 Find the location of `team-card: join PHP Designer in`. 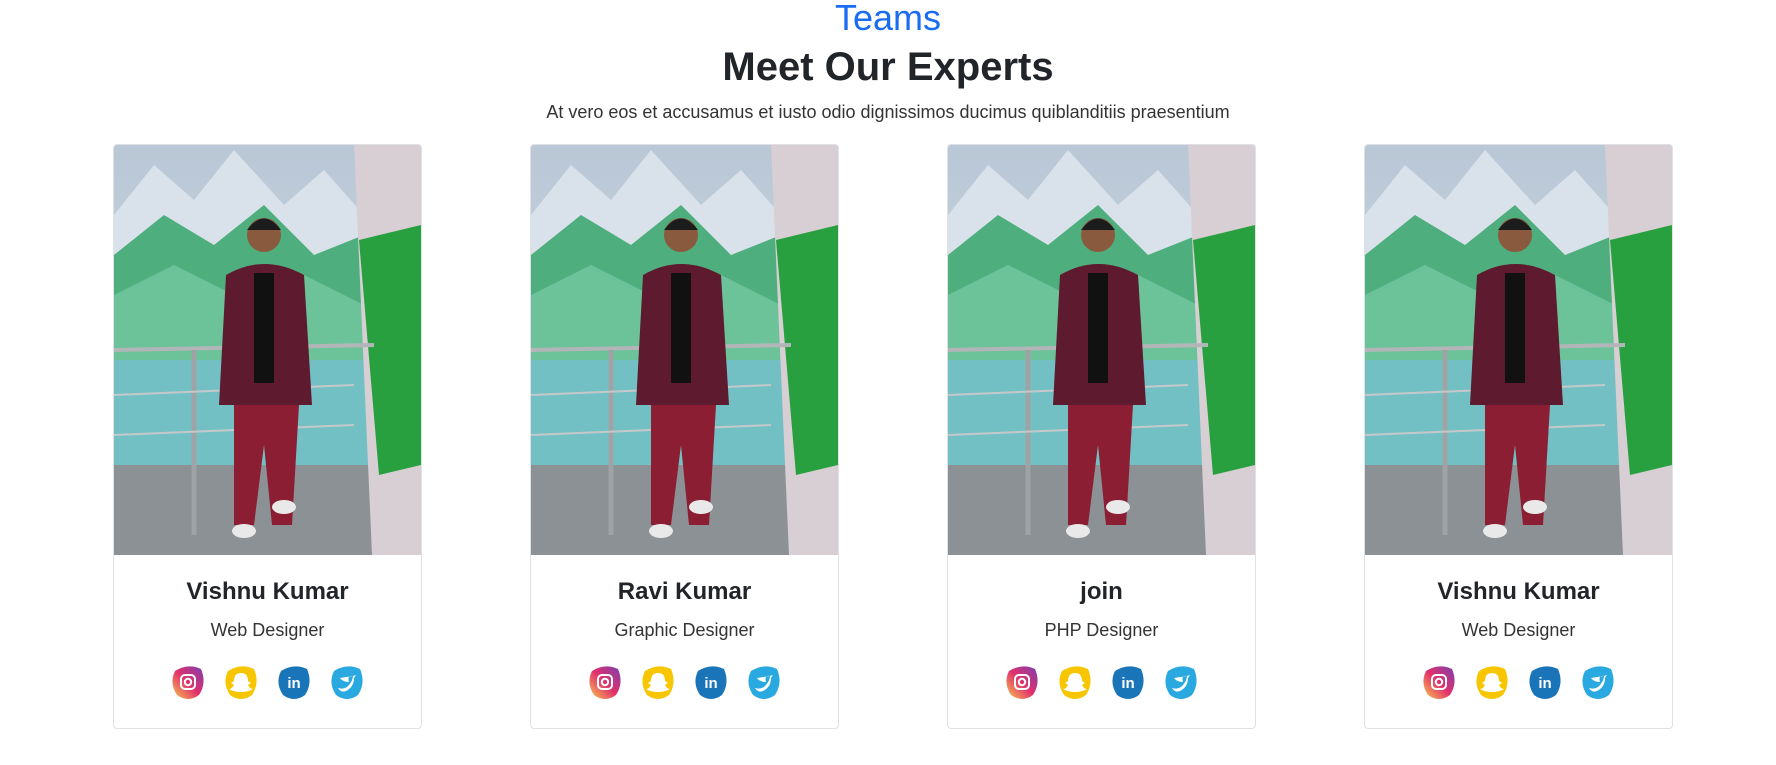

team-card: join PHP Designer in is located at coordinates (1101, 436).